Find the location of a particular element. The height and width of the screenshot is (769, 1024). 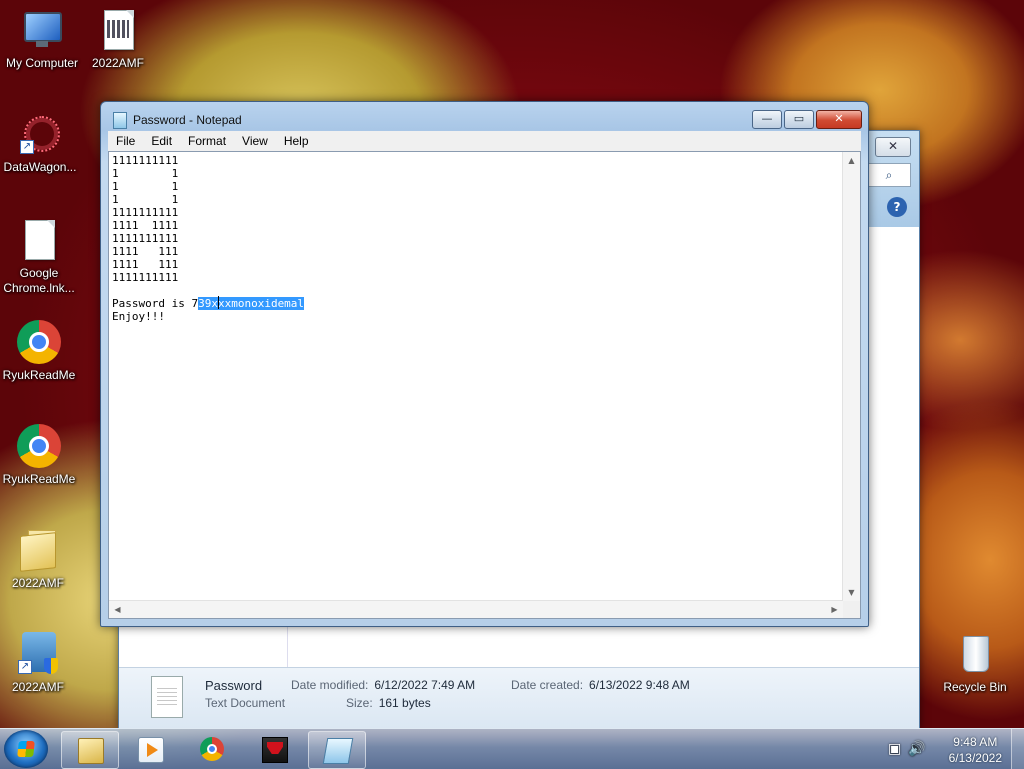

password-line-prefix: Password is 7 is located at coordinates (155, 303).